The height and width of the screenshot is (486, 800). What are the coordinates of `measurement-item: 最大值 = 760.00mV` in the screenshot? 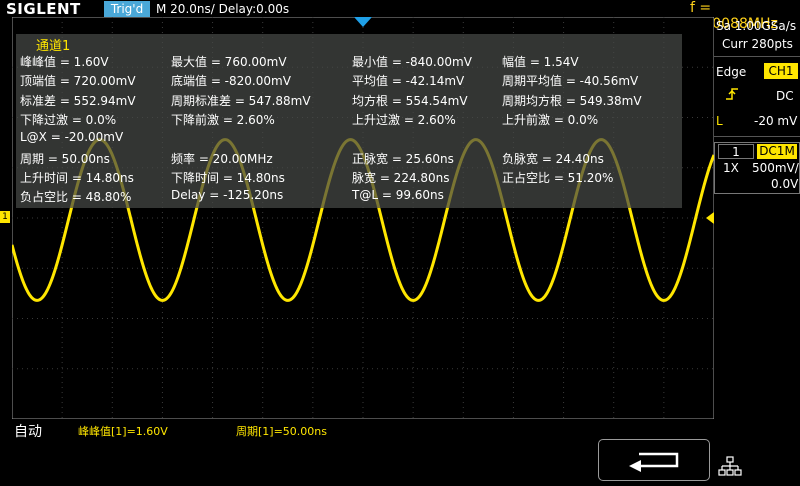 It's located at (229, 62).